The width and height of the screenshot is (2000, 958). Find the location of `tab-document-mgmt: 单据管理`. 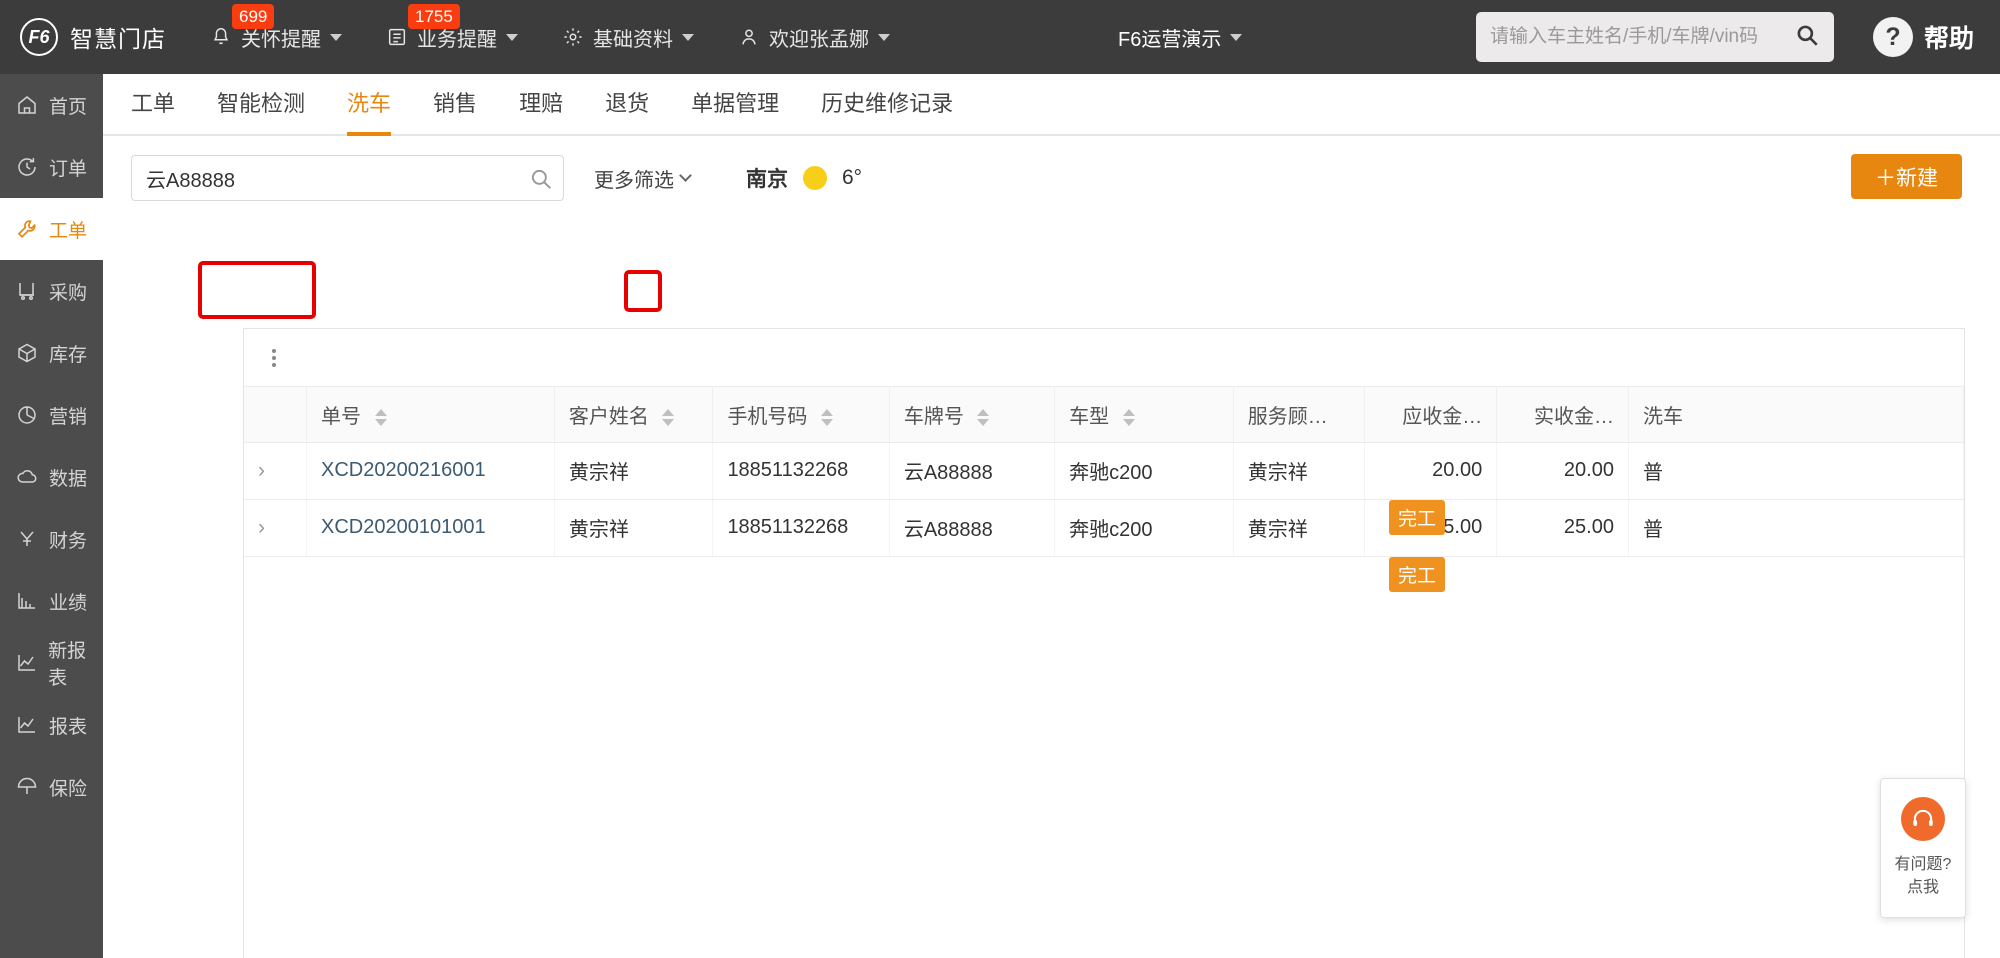

tab-document-mgmt: 单据管理 is located at coordinates (735, 110).